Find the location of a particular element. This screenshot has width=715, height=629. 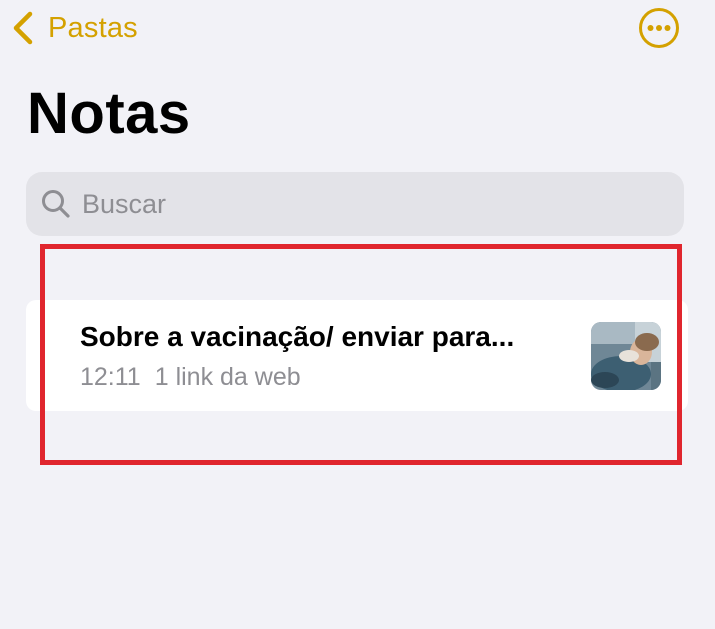

more-options-button is located at coordinates (659, 28).